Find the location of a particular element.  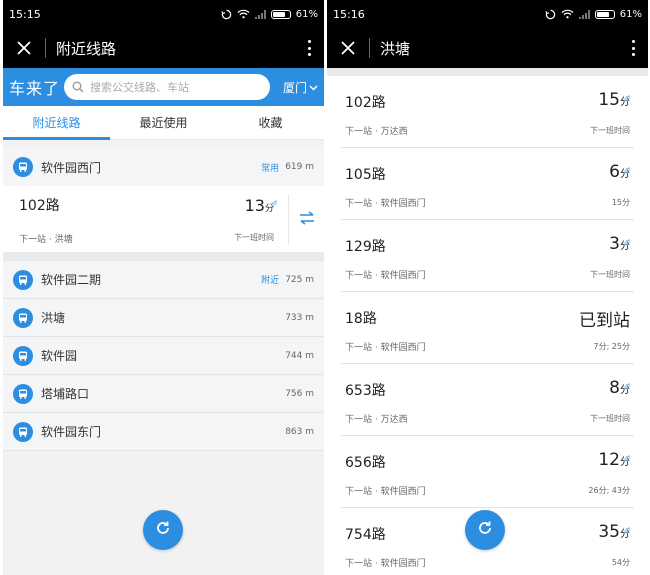

bus-line-row: 18路 下一站 · 软件园西门 已到站 7分; 25分 is located at coordinates (487, 328).